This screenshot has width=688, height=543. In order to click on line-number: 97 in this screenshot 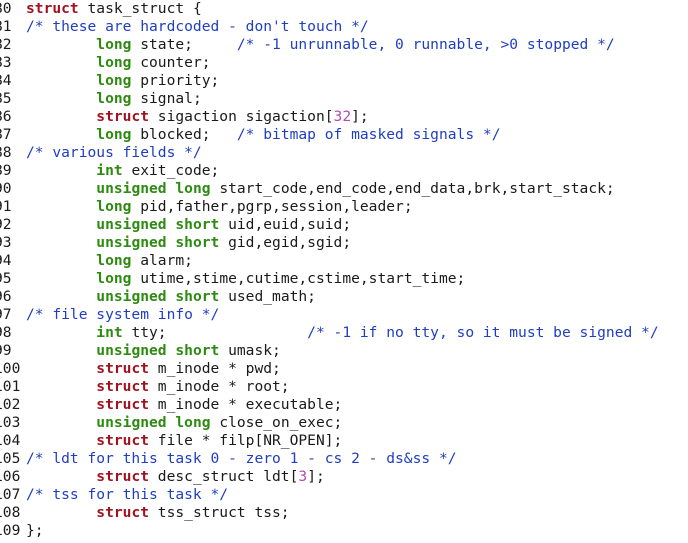, I will do `click(6, 314)`.